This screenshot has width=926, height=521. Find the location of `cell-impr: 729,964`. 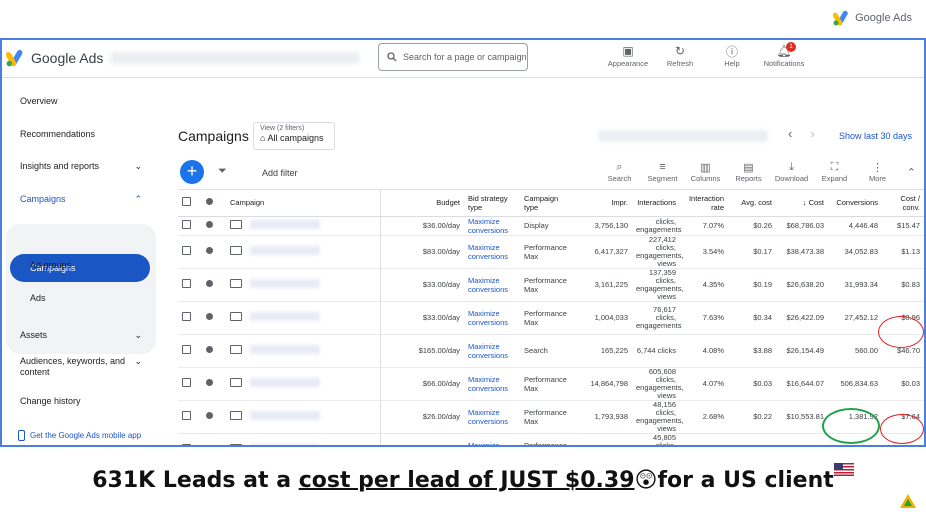

cell-impr: 729,964 is located at coordinates (605, 439).